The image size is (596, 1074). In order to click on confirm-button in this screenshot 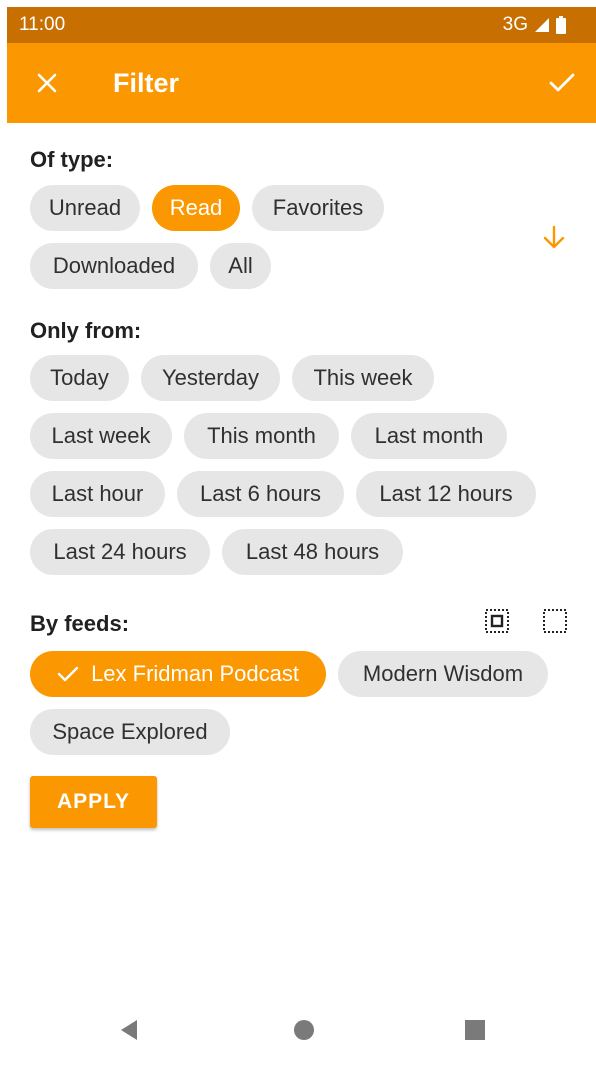, I will do `click(562, 83)`.